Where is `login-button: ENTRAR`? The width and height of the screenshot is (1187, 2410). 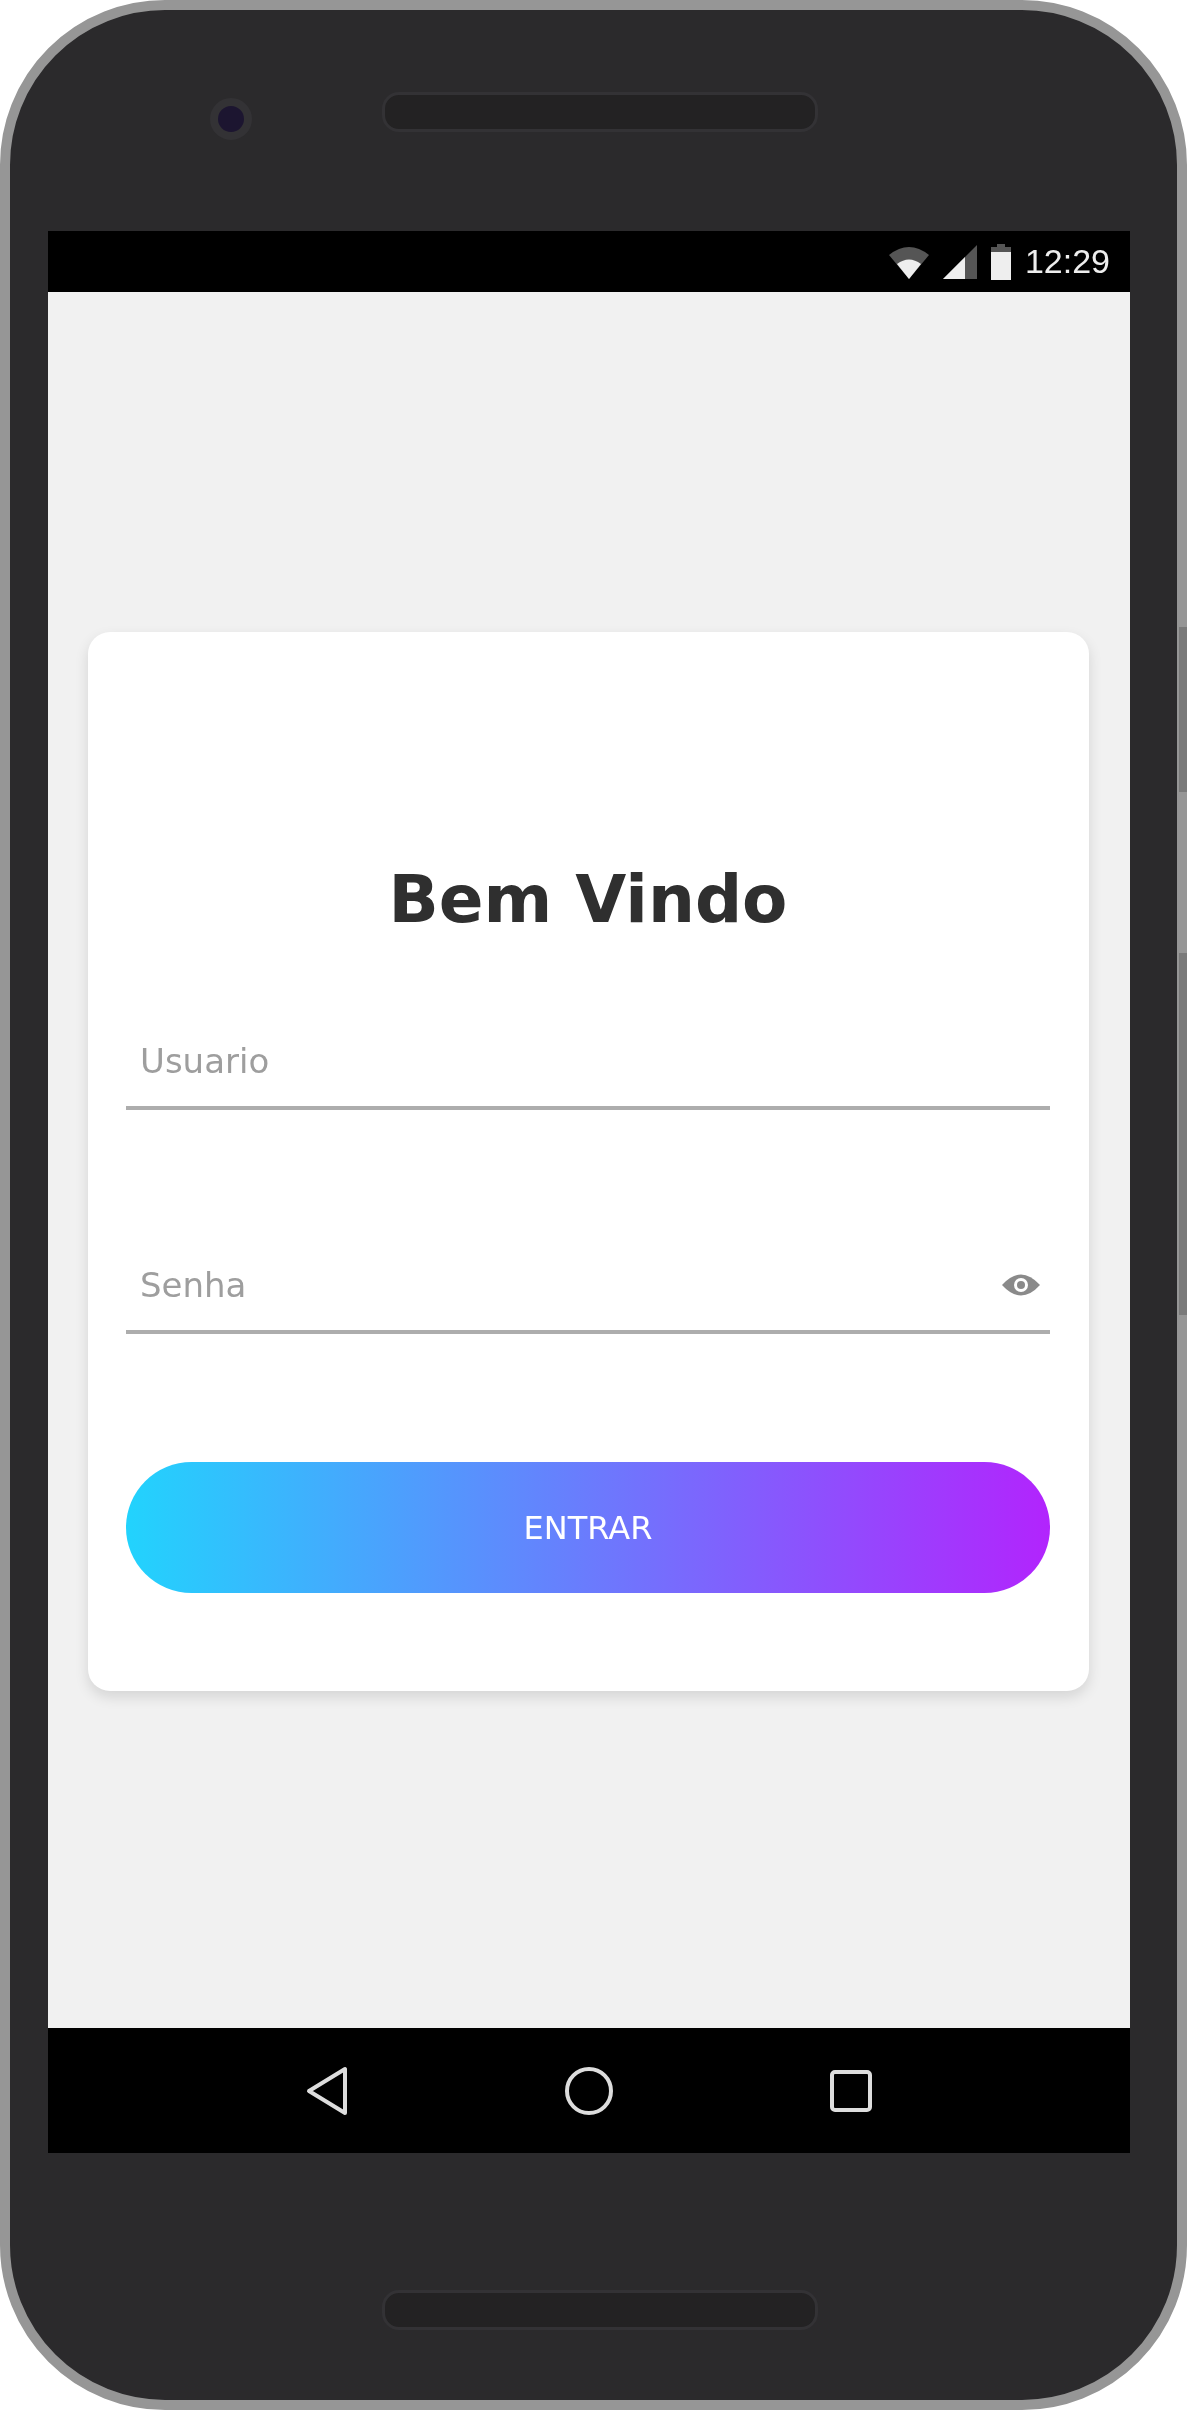 login-button: ENTRAR is located at coordinates (588, 1528).